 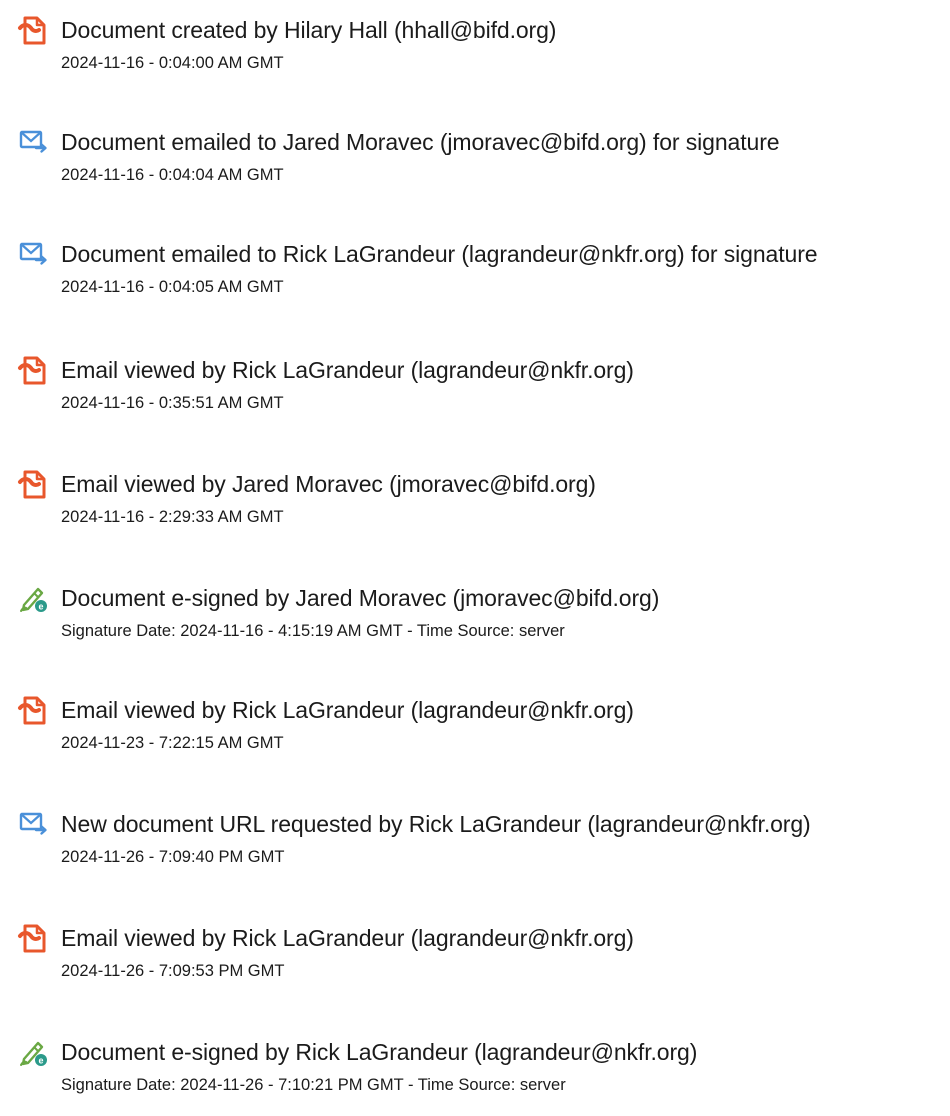 I want to click on entry-timestamp: 2024-11-16 - 0:04:05 AM GMT, so click(x=172, y=287).